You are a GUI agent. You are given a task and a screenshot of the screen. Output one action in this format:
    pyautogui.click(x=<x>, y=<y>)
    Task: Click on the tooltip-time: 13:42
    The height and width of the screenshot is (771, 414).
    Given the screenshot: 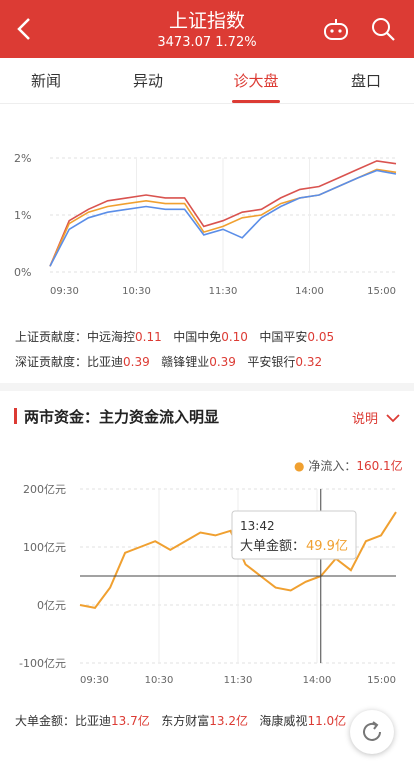 What is the action you would take?
    pyautogui.click(x=257, y=526)
    